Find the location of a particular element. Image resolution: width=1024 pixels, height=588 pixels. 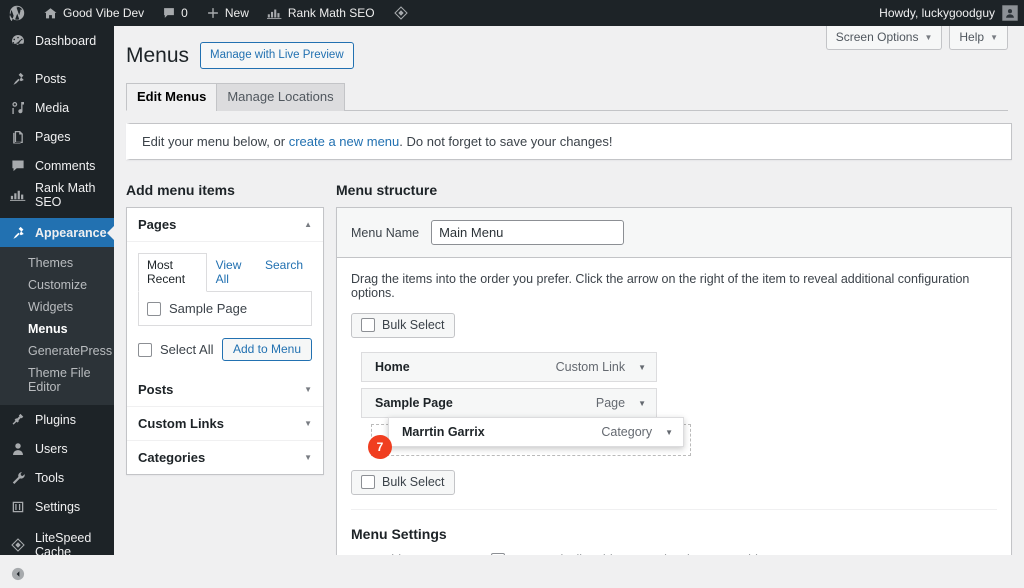

tab-most-recent: Most Recent is located at coordinates (172, 273).